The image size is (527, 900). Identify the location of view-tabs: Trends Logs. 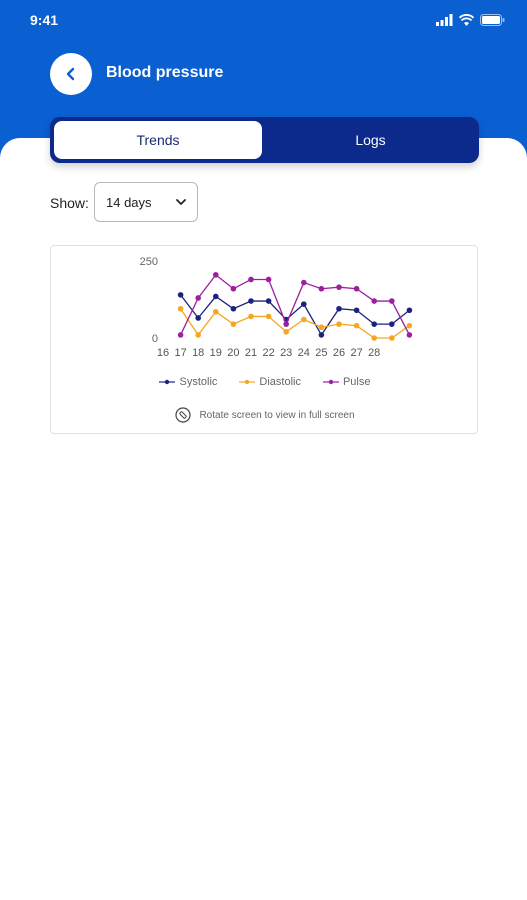
(264, 140).